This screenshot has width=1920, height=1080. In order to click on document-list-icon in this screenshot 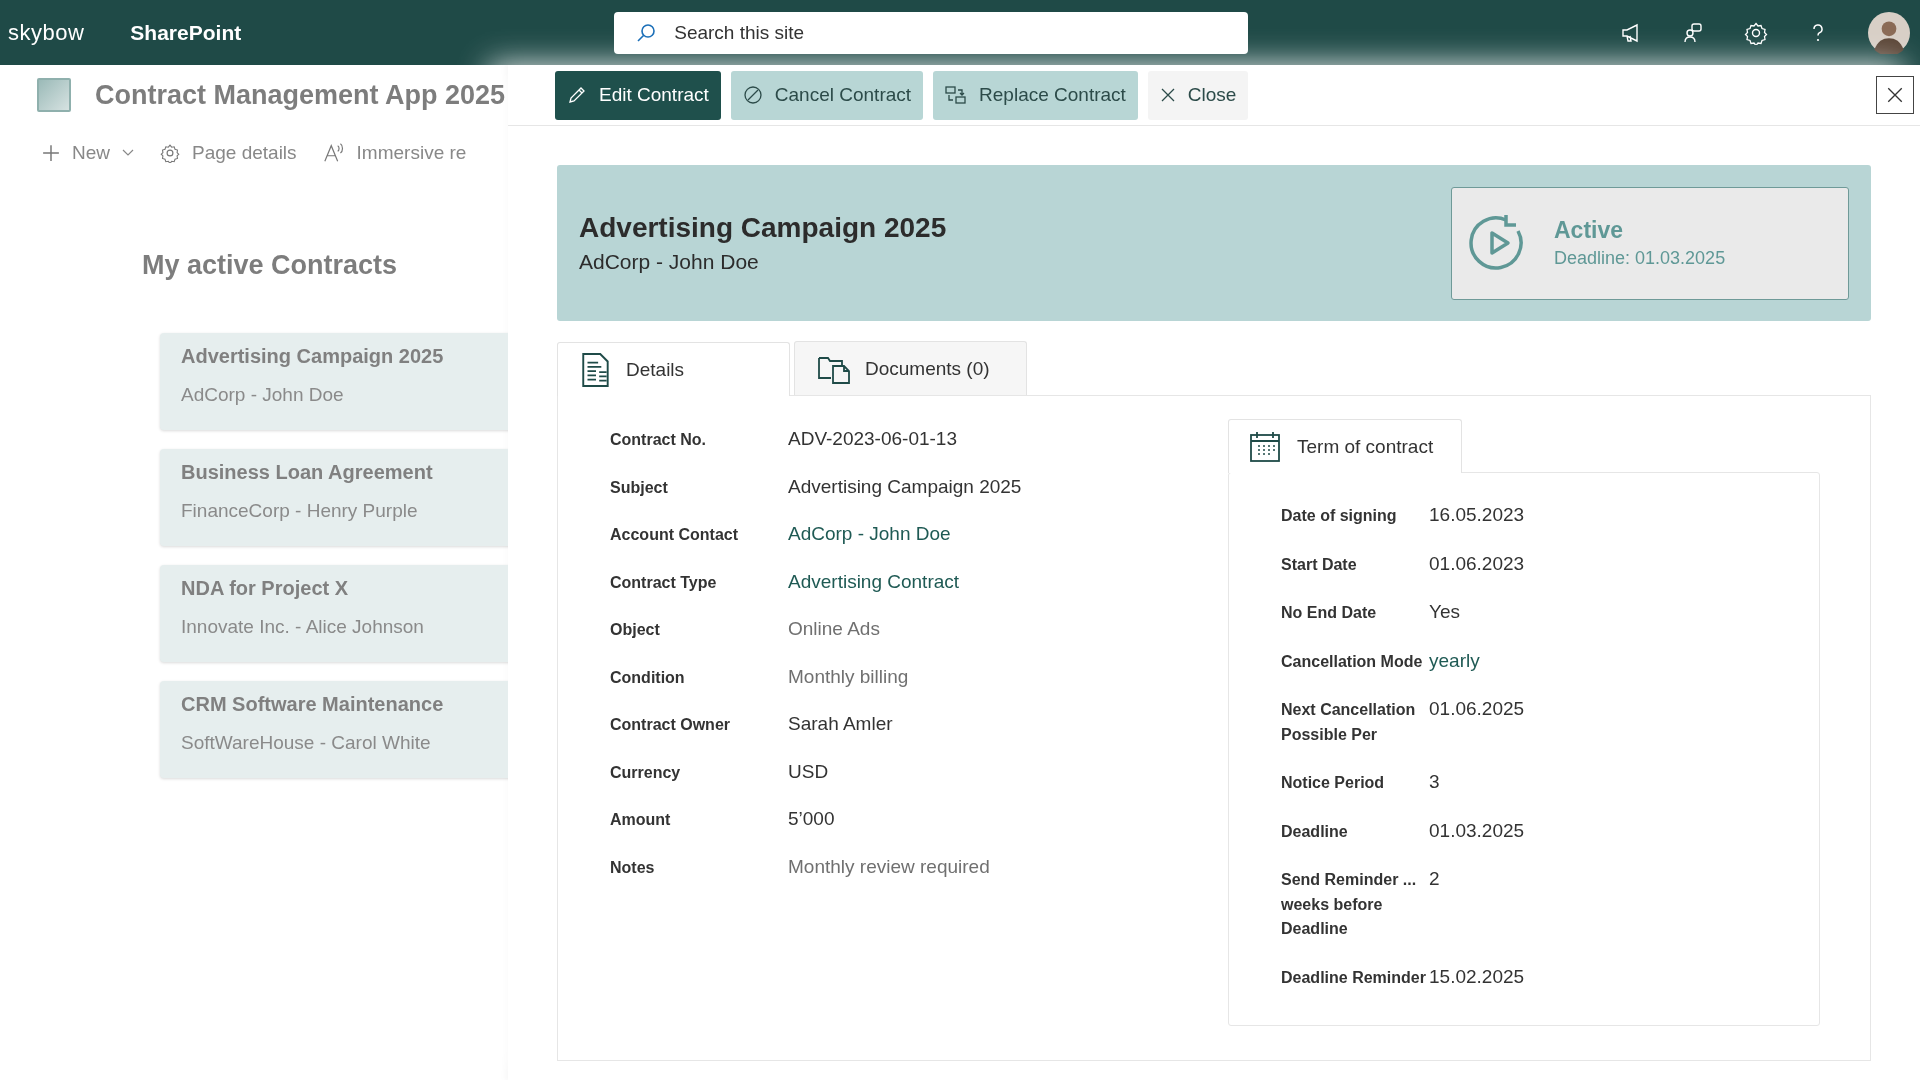, I will do `click(596, 369)`.